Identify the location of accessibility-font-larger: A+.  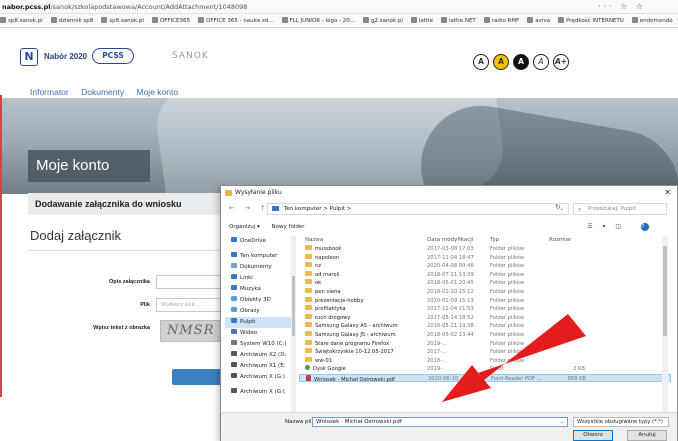
(561, 62).